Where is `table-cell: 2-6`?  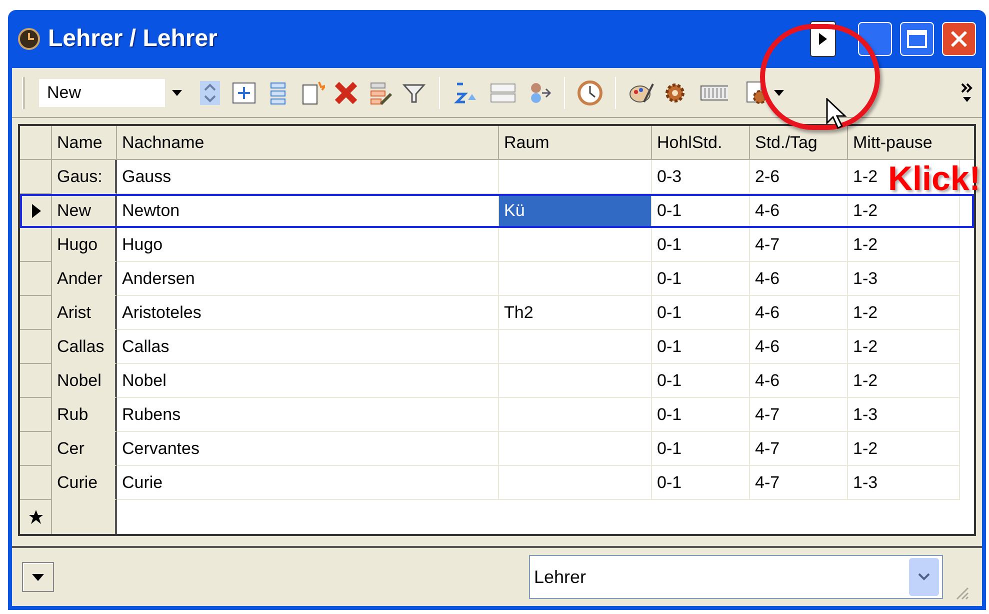 table-cell: 2-6 is located at coordinates (799, 177).